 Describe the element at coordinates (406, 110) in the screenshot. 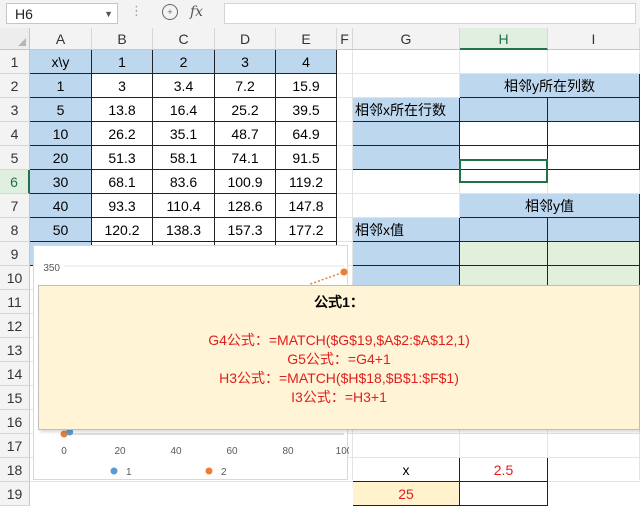

I see `lookup-row-header: 相邻x所在行数` at that location.